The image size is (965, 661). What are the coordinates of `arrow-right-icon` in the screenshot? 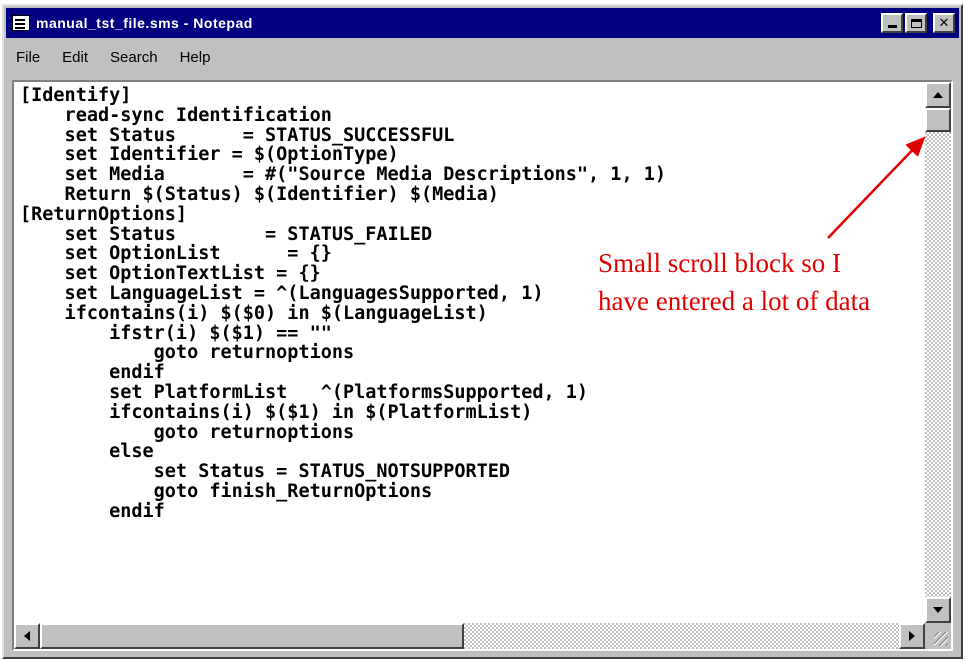 It's located at (912, 636).